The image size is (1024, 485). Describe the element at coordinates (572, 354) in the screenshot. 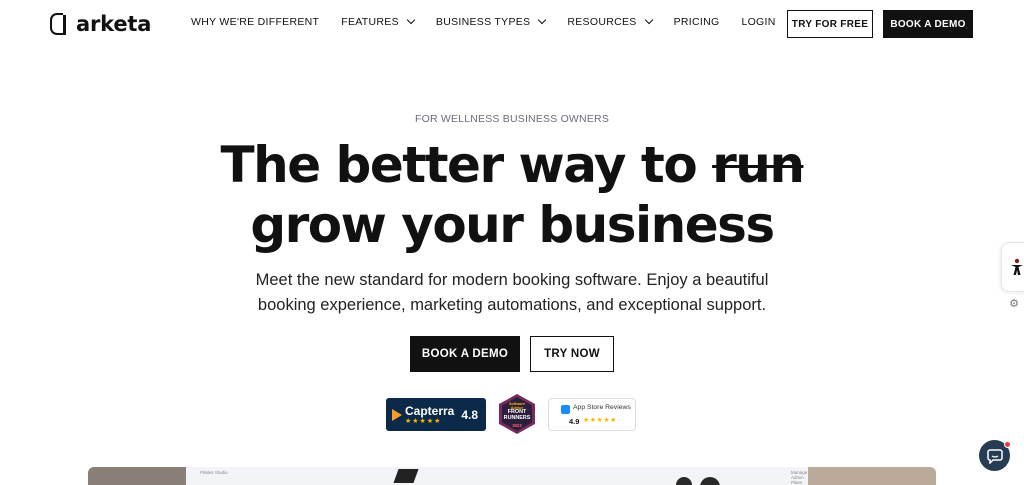

I see `try-now-button: TRY NOW` at that location.